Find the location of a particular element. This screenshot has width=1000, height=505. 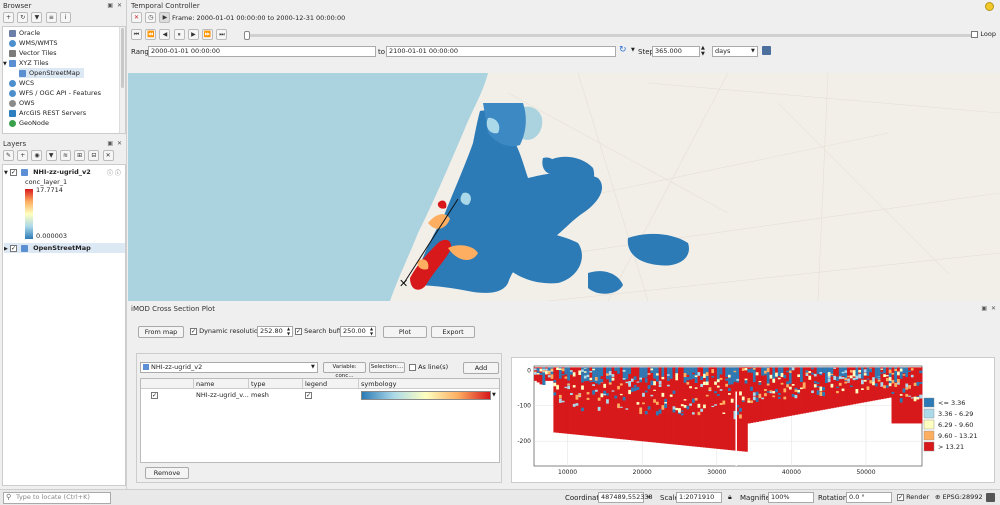

info-icon: i is located at coordinates (65, 17).